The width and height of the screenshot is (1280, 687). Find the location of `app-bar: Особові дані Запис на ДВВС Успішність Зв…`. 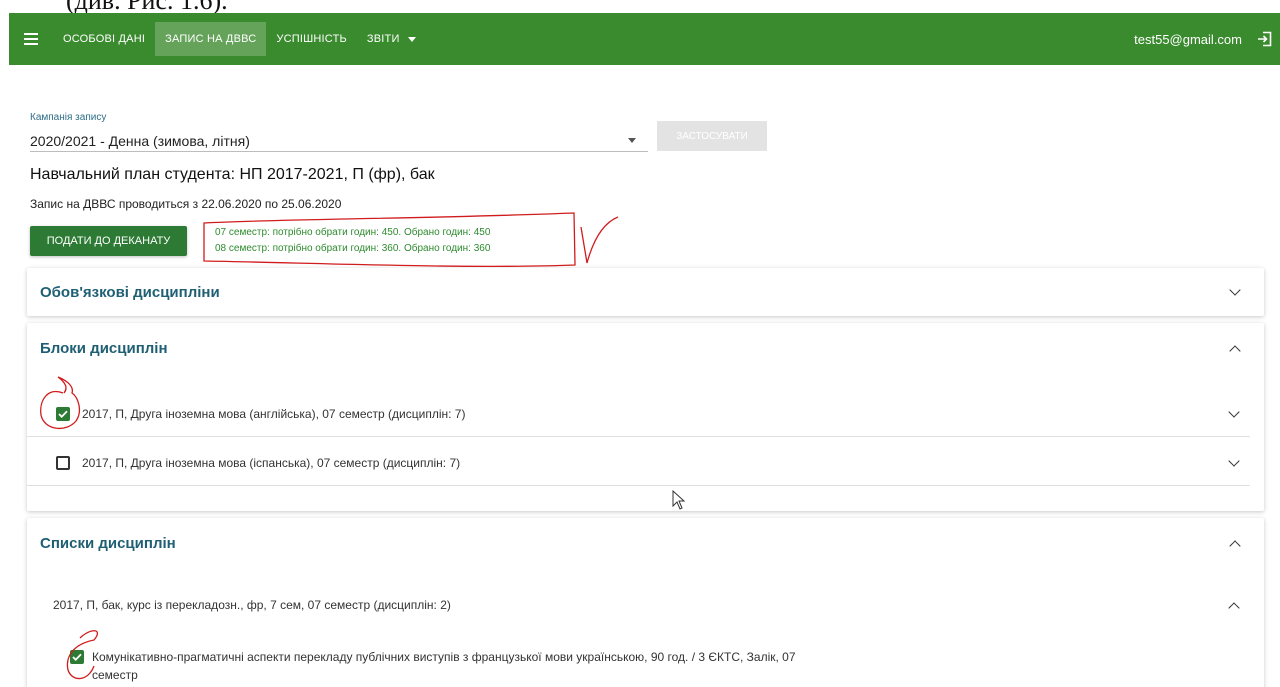

app-bar: Особові дані Запис на ДВВС Успішність Зв… is located at coordinates (644, 39).